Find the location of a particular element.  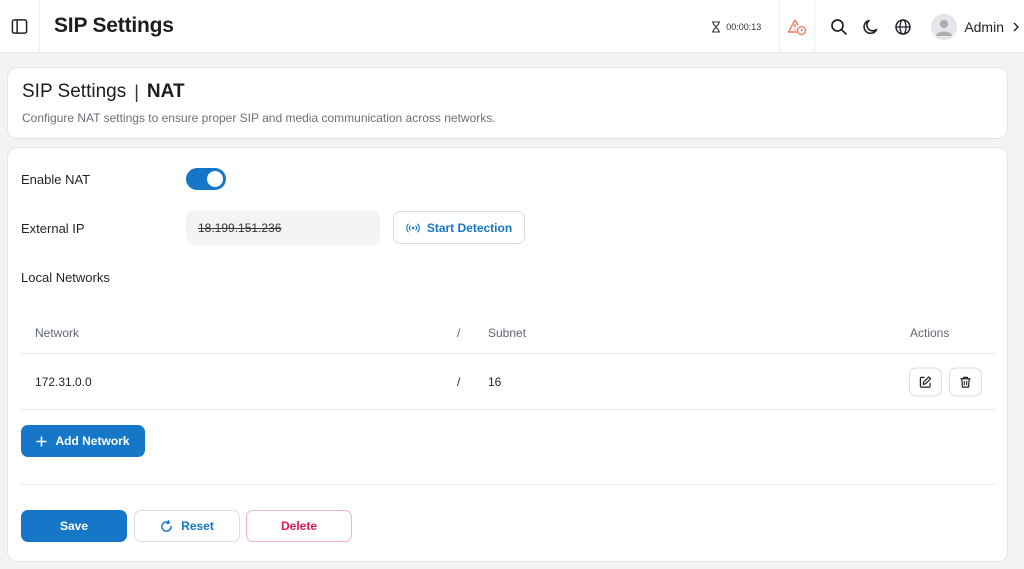

top-bar: SIP Settings 00:00:13 Admin is located at coordinates (512, 26).